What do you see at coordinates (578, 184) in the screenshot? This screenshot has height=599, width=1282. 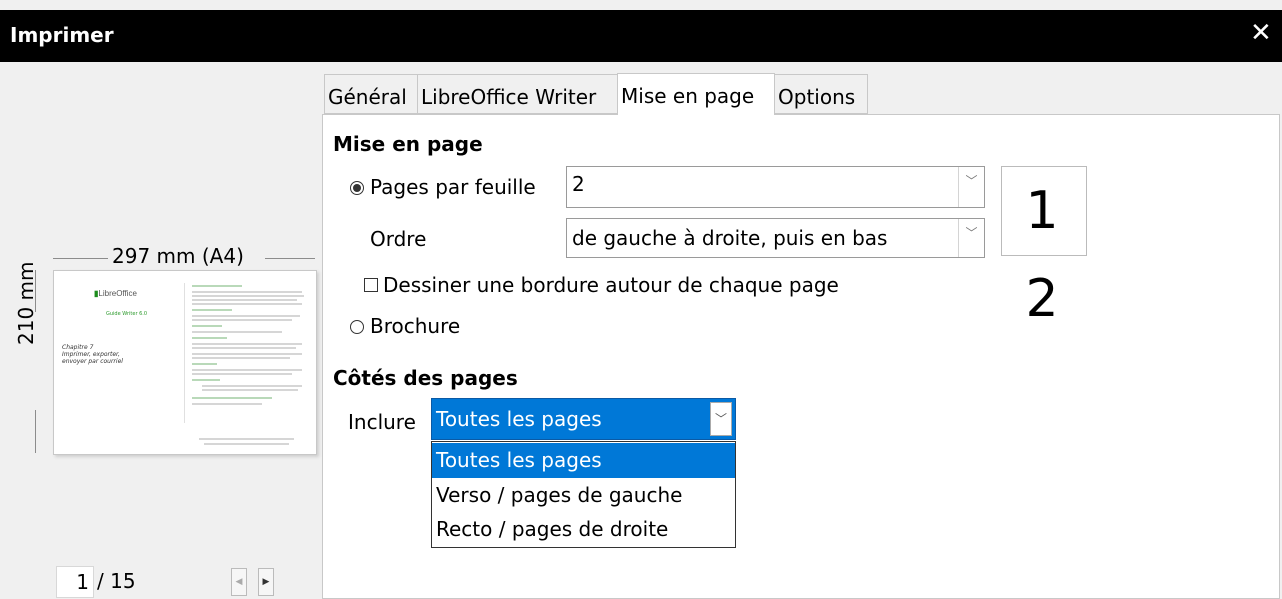 I see `pages-per-sheet-value: 2` at bounding box center [578, 184].